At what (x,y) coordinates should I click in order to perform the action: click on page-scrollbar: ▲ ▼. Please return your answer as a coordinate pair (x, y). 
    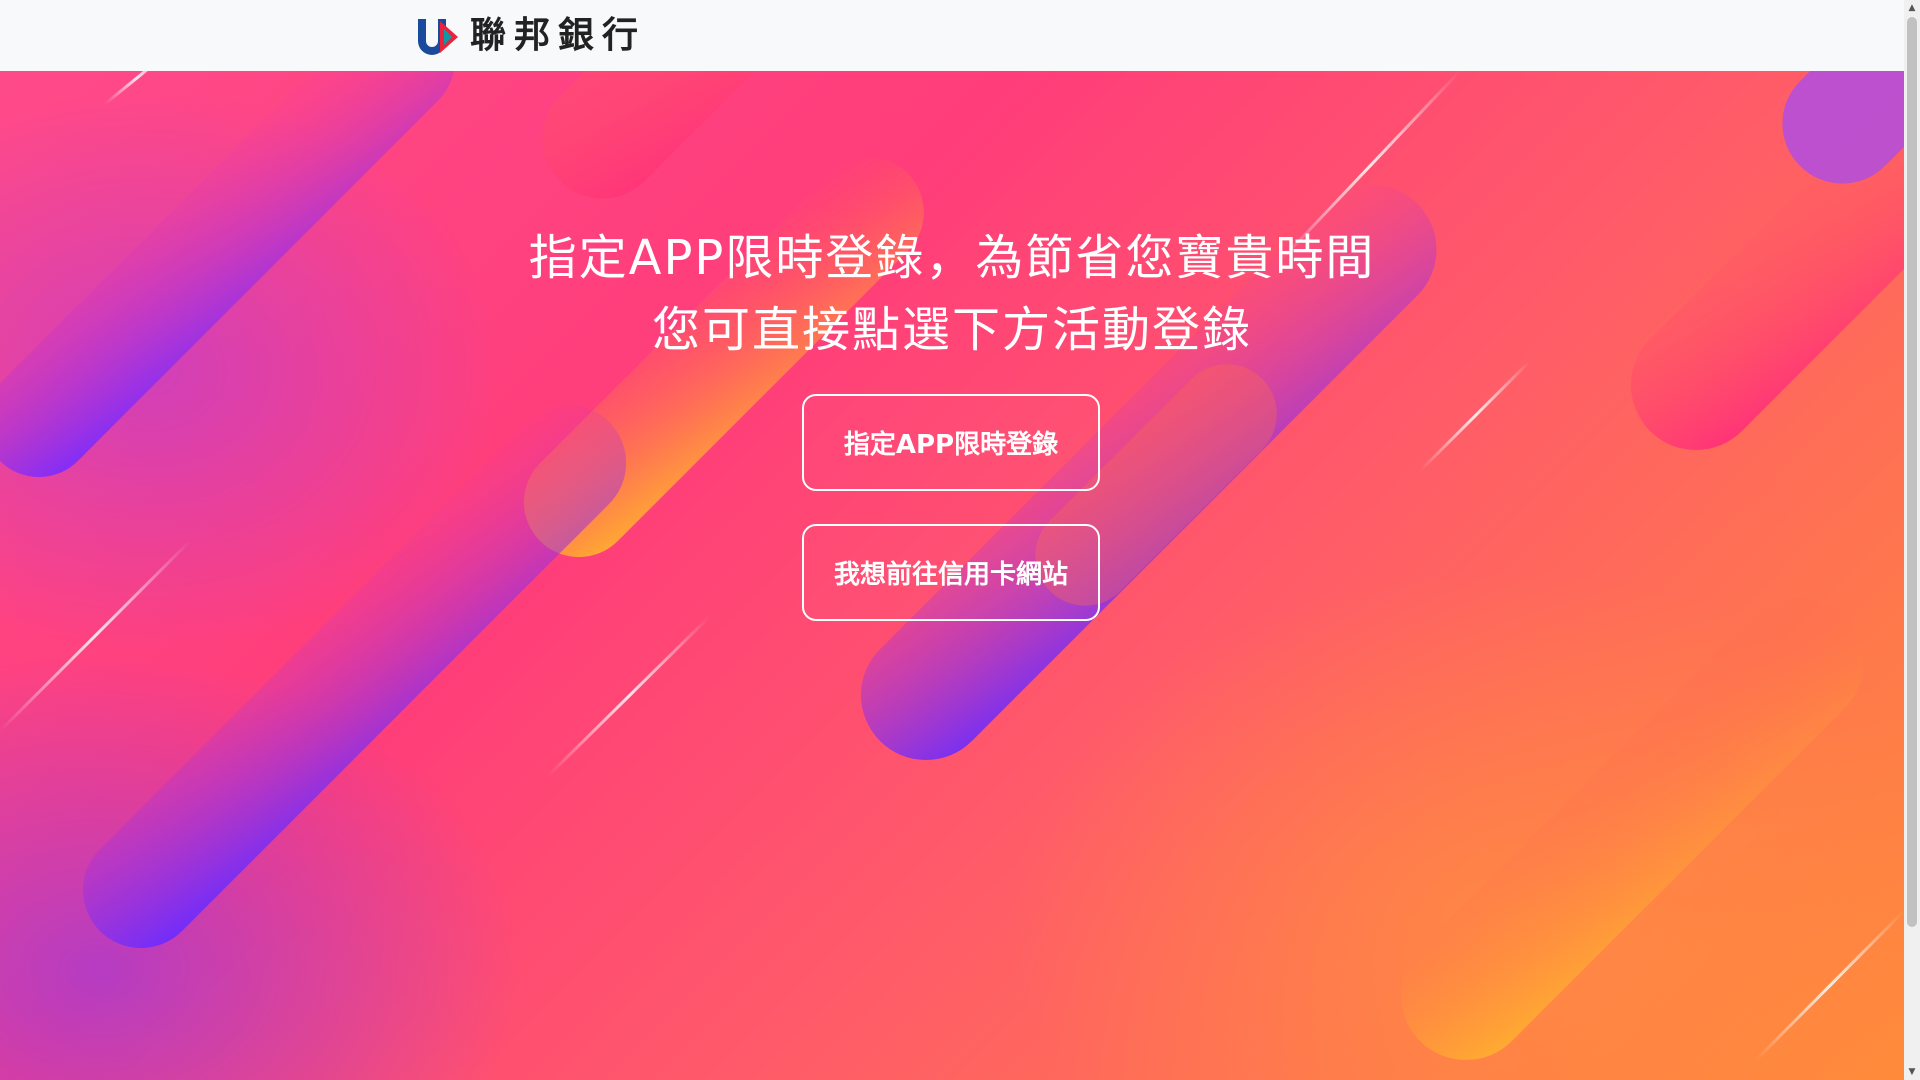
    Looking at the image, I should click on (1912, 540).